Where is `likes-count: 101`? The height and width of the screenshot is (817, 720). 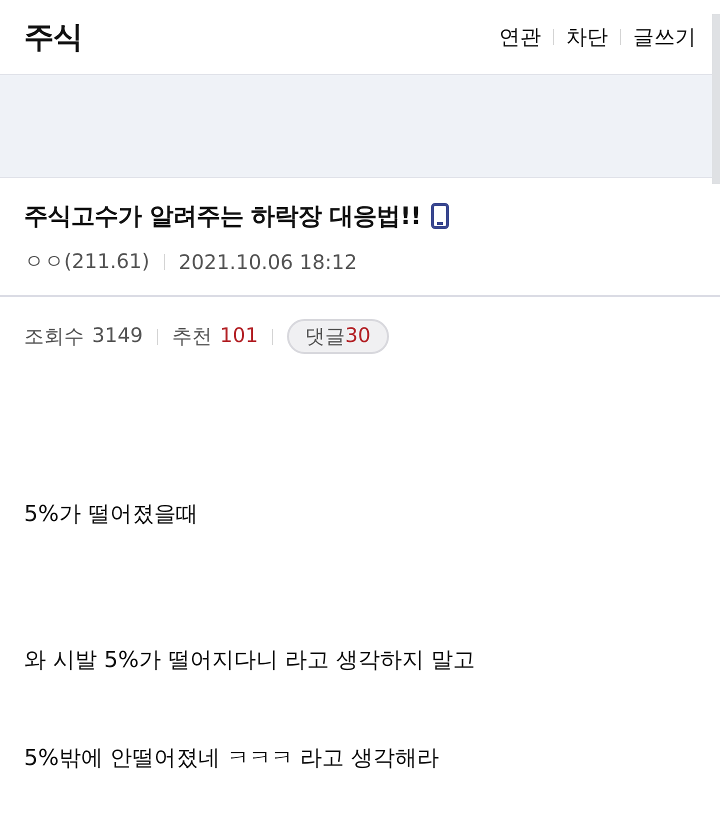
likes-count: 101 is located at coordinates (239, 336).